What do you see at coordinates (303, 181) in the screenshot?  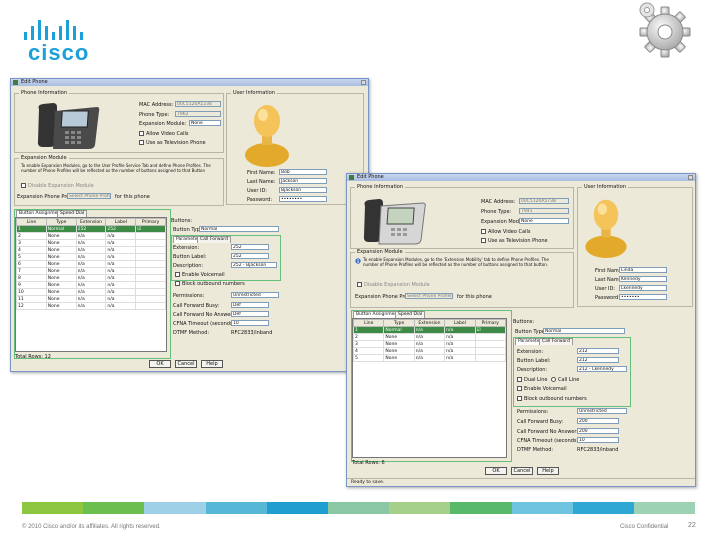 I see `last-name-field: Jackson` at bounding box center [303, 181].